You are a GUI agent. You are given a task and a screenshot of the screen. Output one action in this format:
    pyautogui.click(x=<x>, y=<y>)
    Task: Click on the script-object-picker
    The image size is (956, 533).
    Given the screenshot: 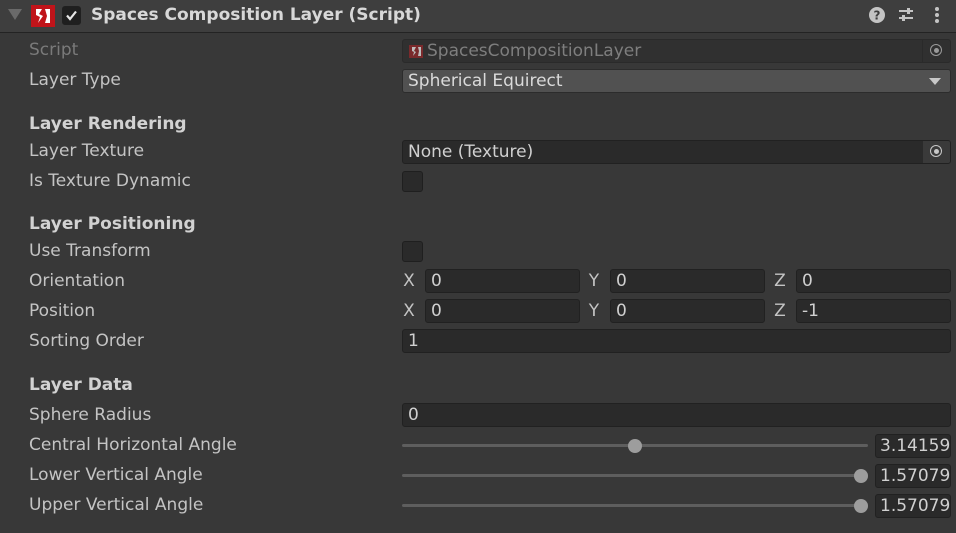 What is the action you would take?
    pyautogui.click(x=936, y=51)
    